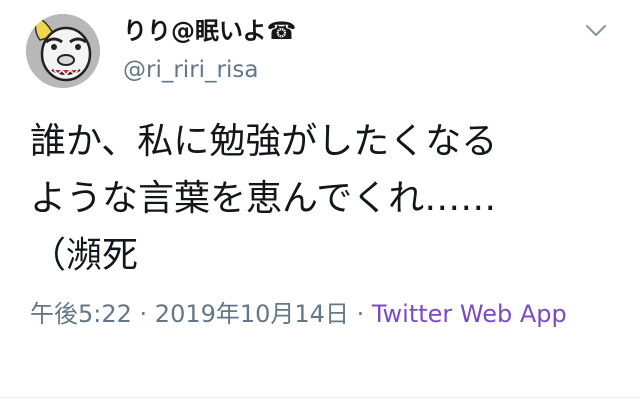  I want to click on gorilla-avatar-icon, so click(63, 51).